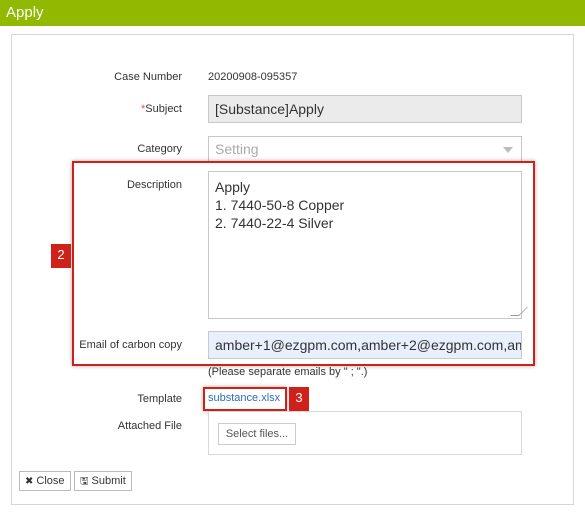 The width and height of the screenshot is (585, 515). I want to click on cc-note: (Please separate emails by " ; ".), so click(288, 372).